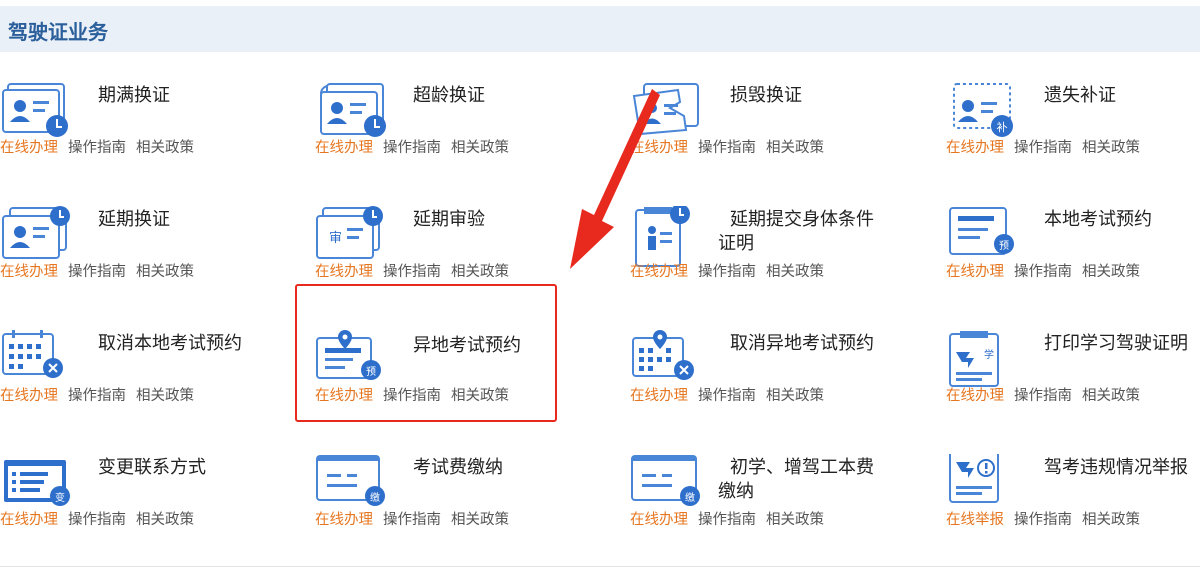 The image size is (1200, 571). Describe the element at coordinates (60, 497) in the screenshot. I see `svg-text: 变` at that location.